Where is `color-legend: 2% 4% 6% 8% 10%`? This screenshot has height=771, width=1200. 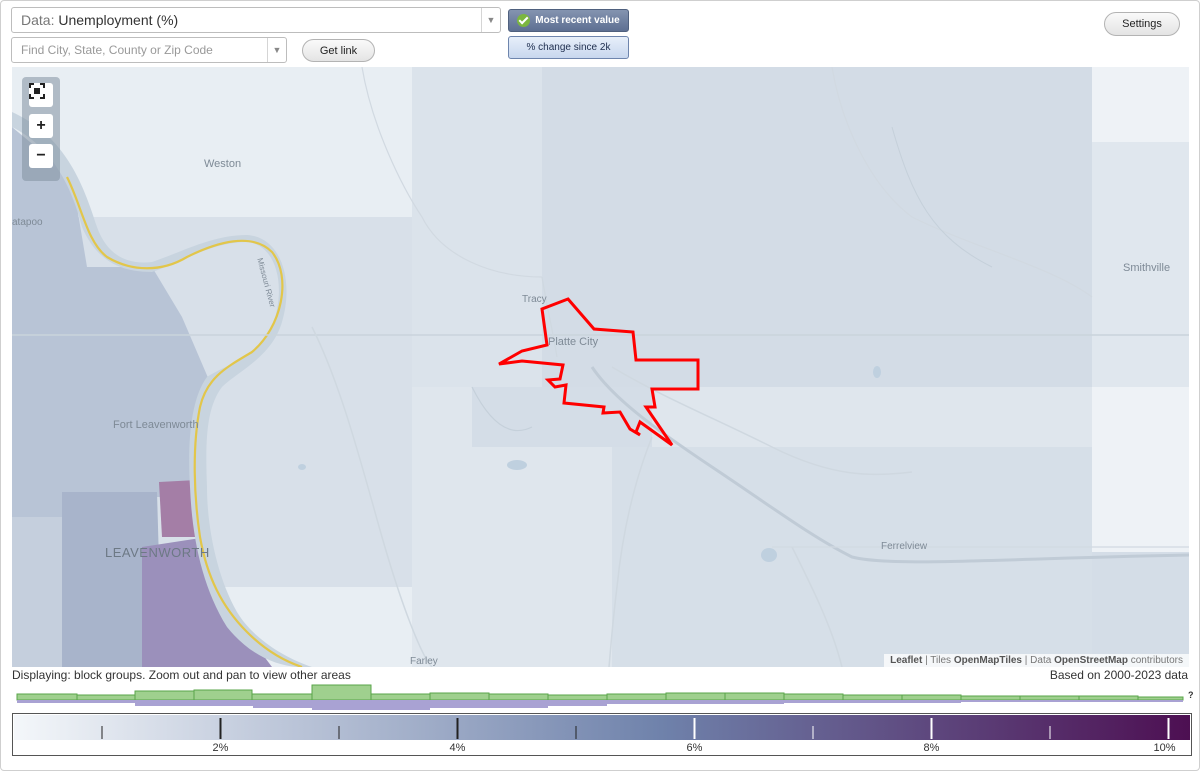 color-legend: 2% 4% 6% 8% 10% is located at coordinates (602, 734).